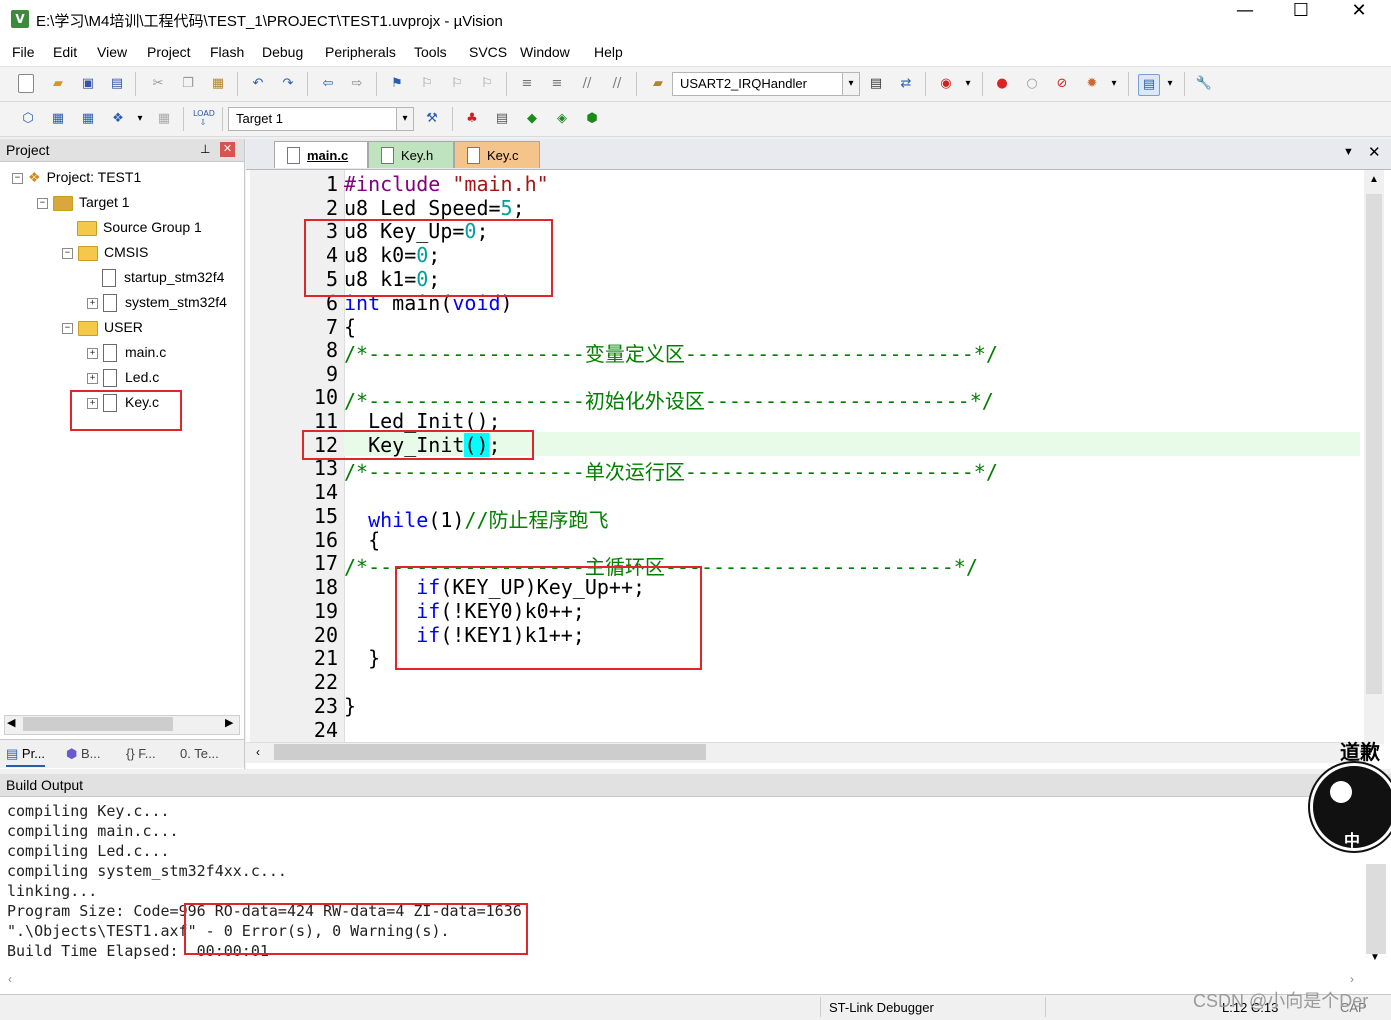 This screenshot has height=1020, width=1391. I want to click on window-layout-dropdown-icon: ▾, so click(1170, 84).